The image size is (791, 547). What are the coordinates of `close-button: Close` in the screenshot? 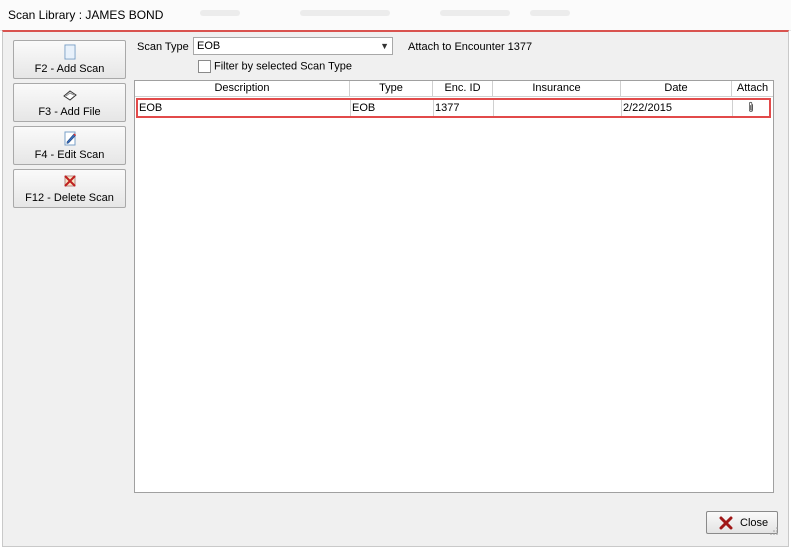 It's located at (742, 522).